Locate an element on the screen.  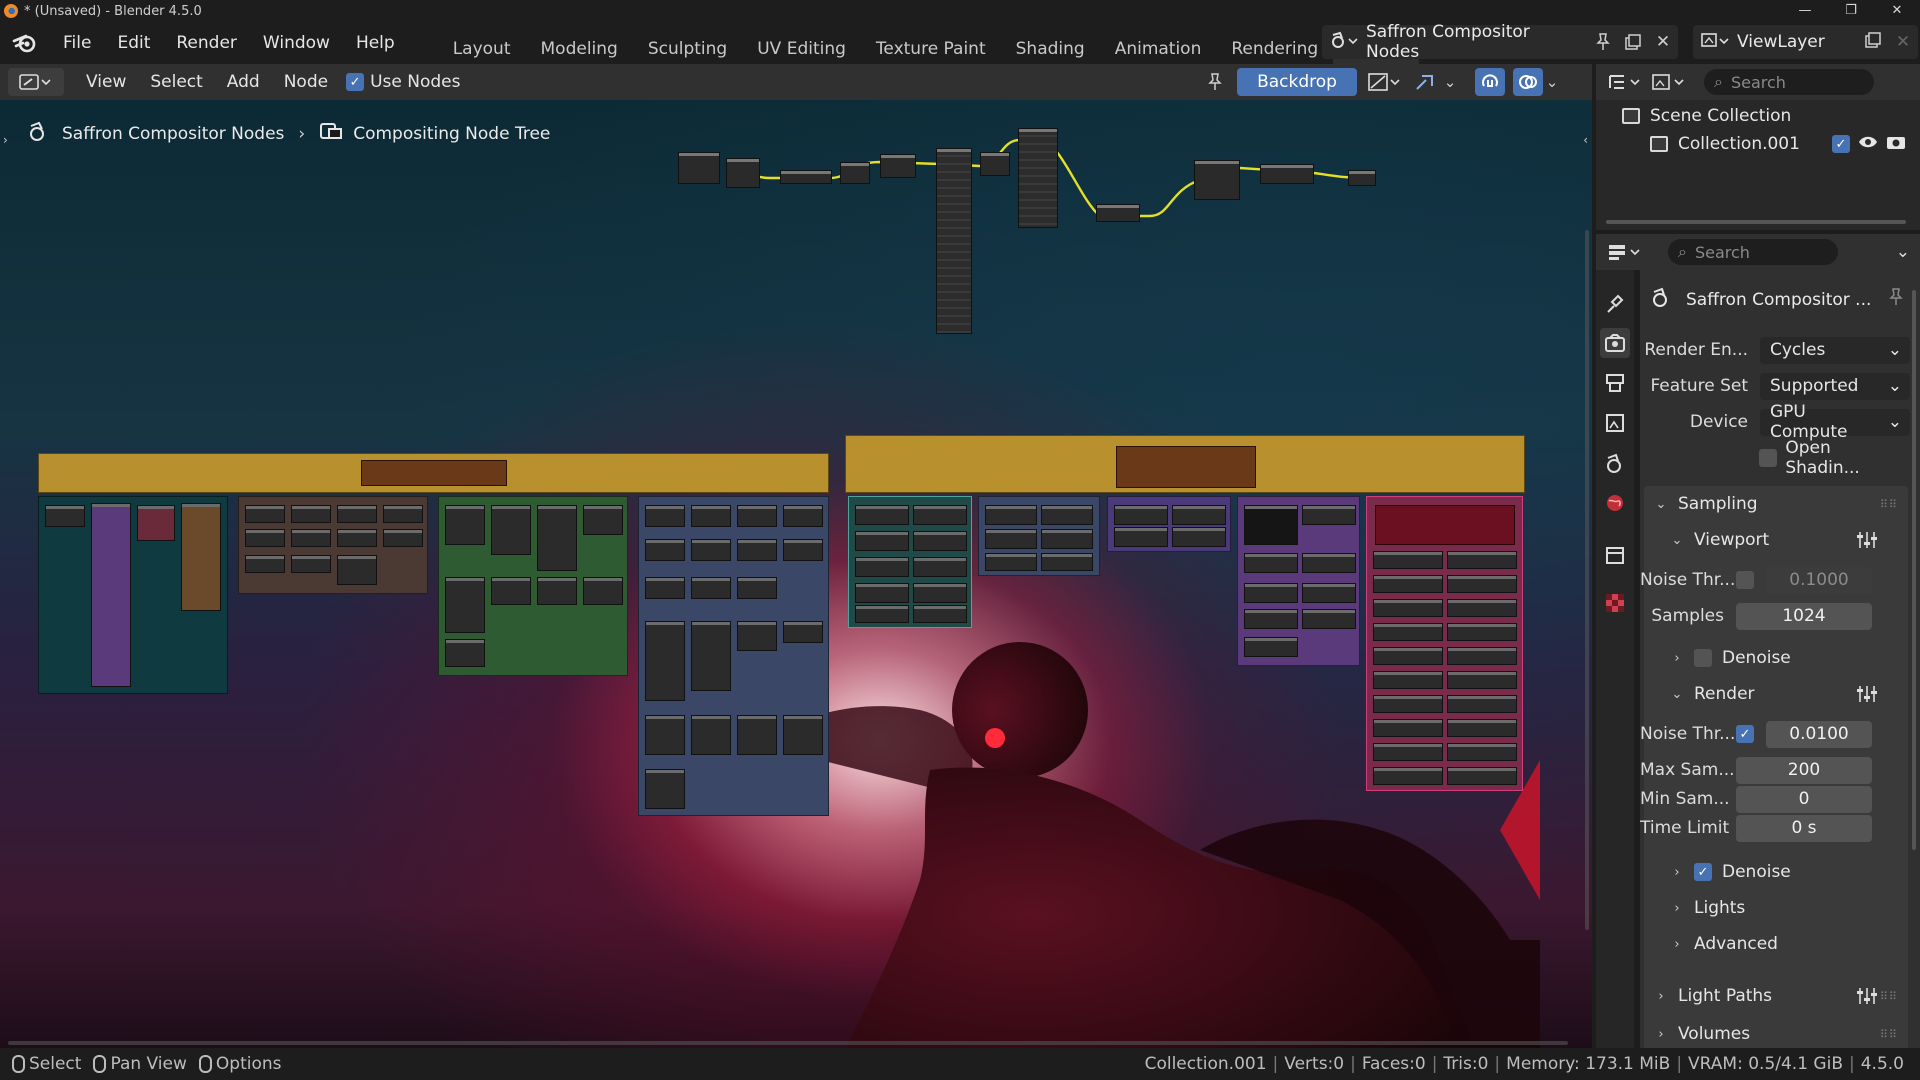
properties-options-icon: ⌄ is located at coordinates (1903, 252).